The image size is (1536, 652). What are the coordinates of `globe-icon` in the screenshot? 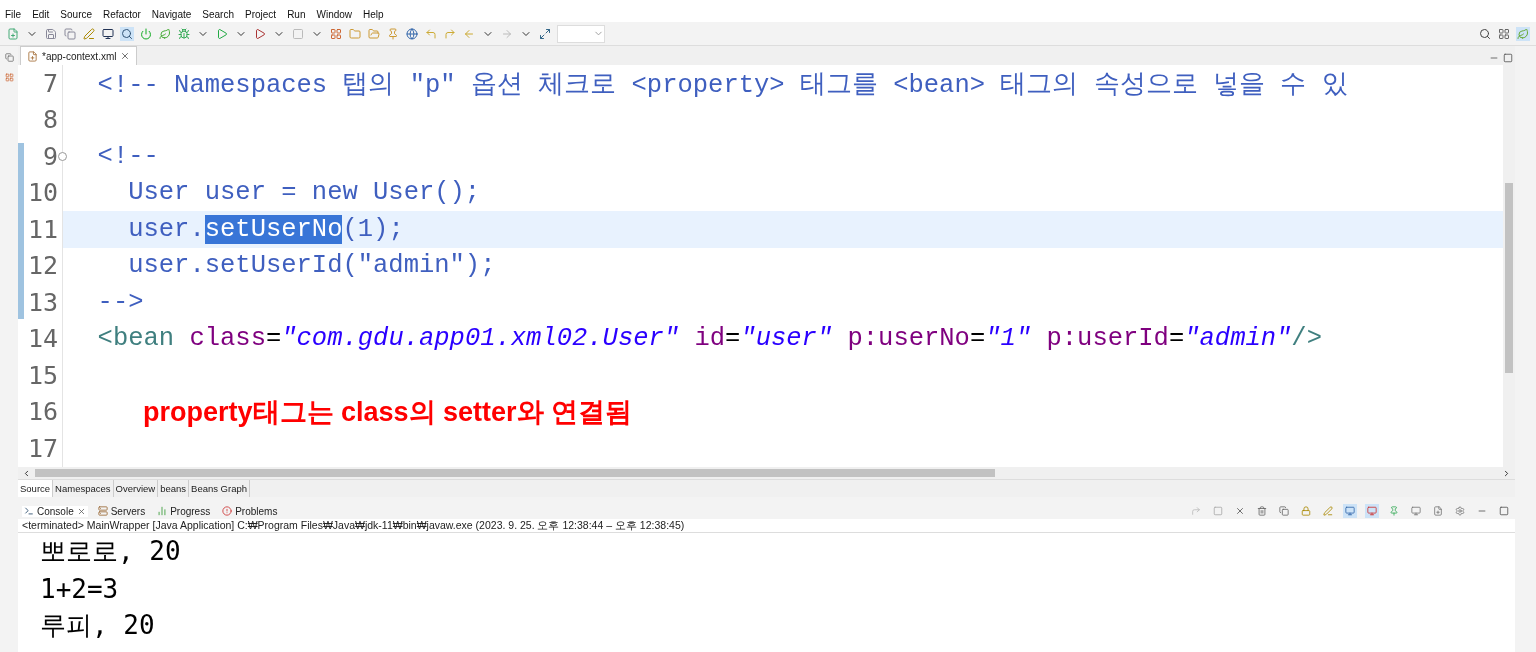 It's located at (412, 33).